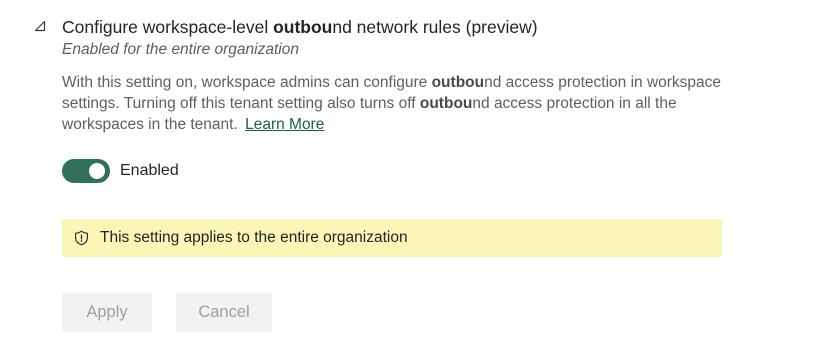  Describe the element at coordinates (446, 103) in the screenshot. I see `description-highlight-2: outbou` at that location.